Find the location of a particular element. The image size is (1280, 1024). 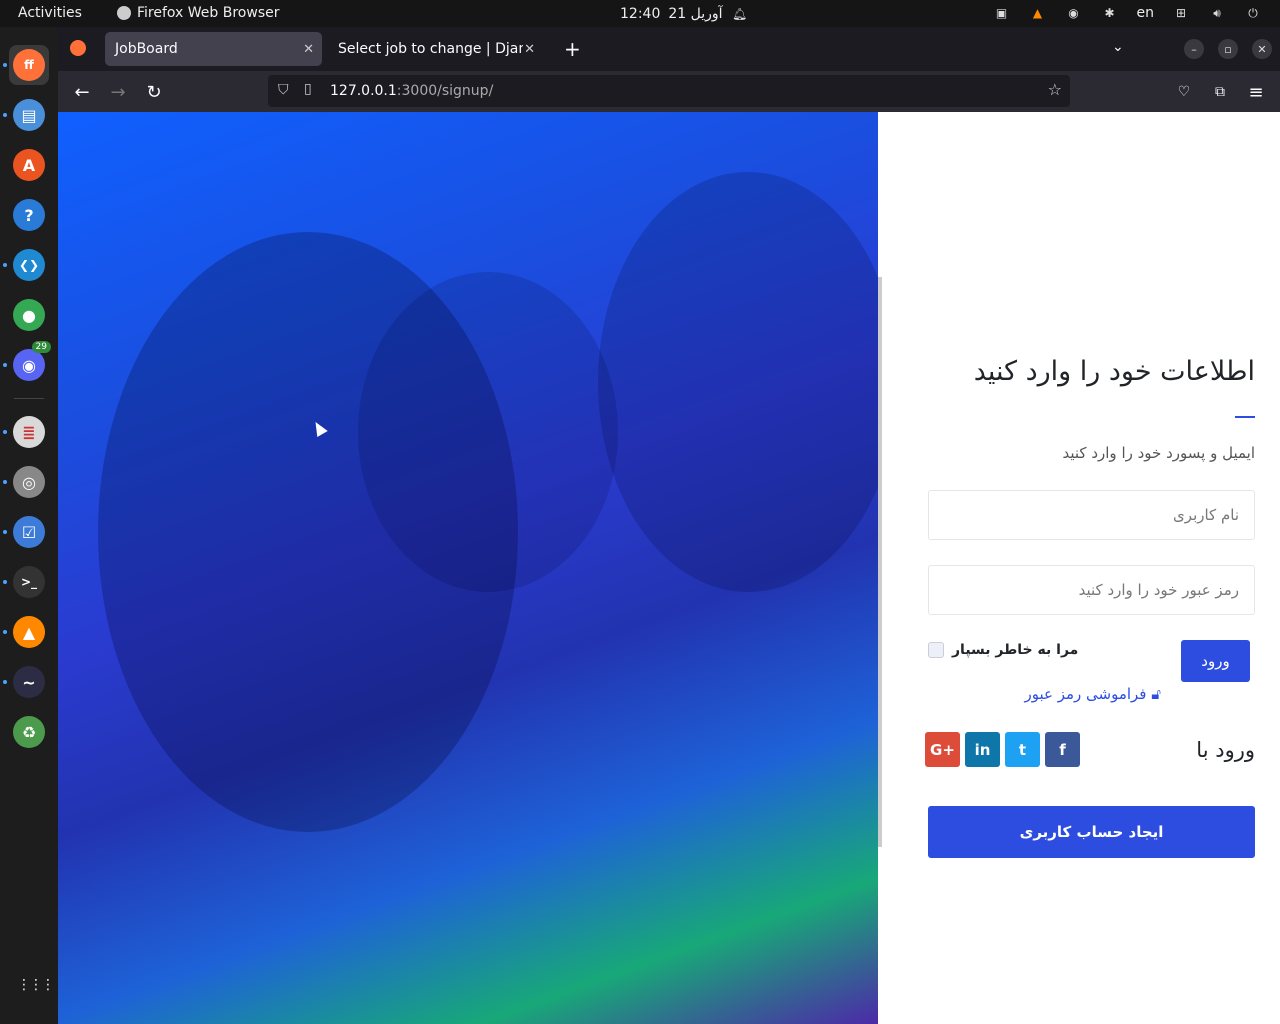

chrome-icon: ● is located at coordinates (29, 315).